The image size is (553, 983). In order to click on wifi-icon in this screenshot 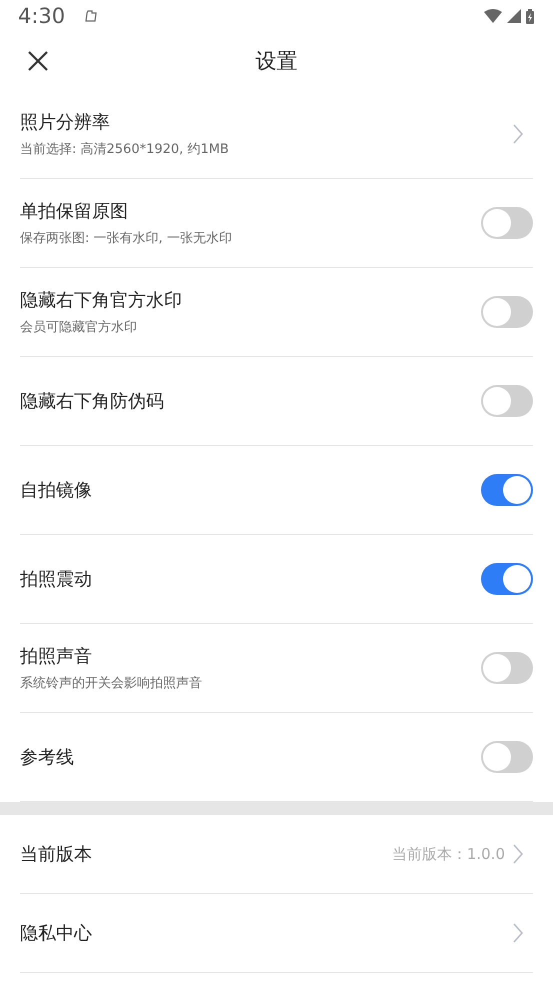, I will do `click(493, 16)`.